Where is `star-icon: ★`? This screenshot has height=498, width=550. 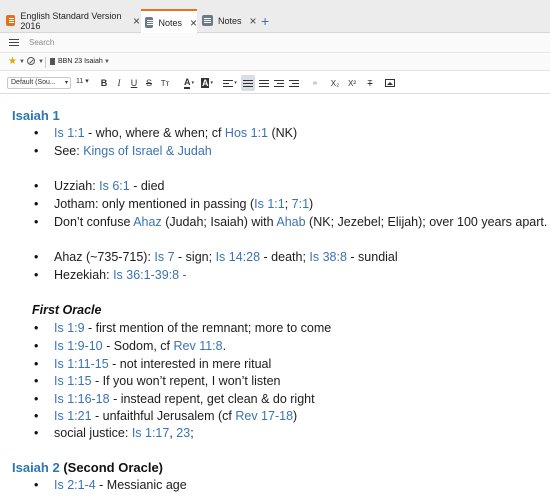
star-icon: ★ is located at coordinates (12, 61).